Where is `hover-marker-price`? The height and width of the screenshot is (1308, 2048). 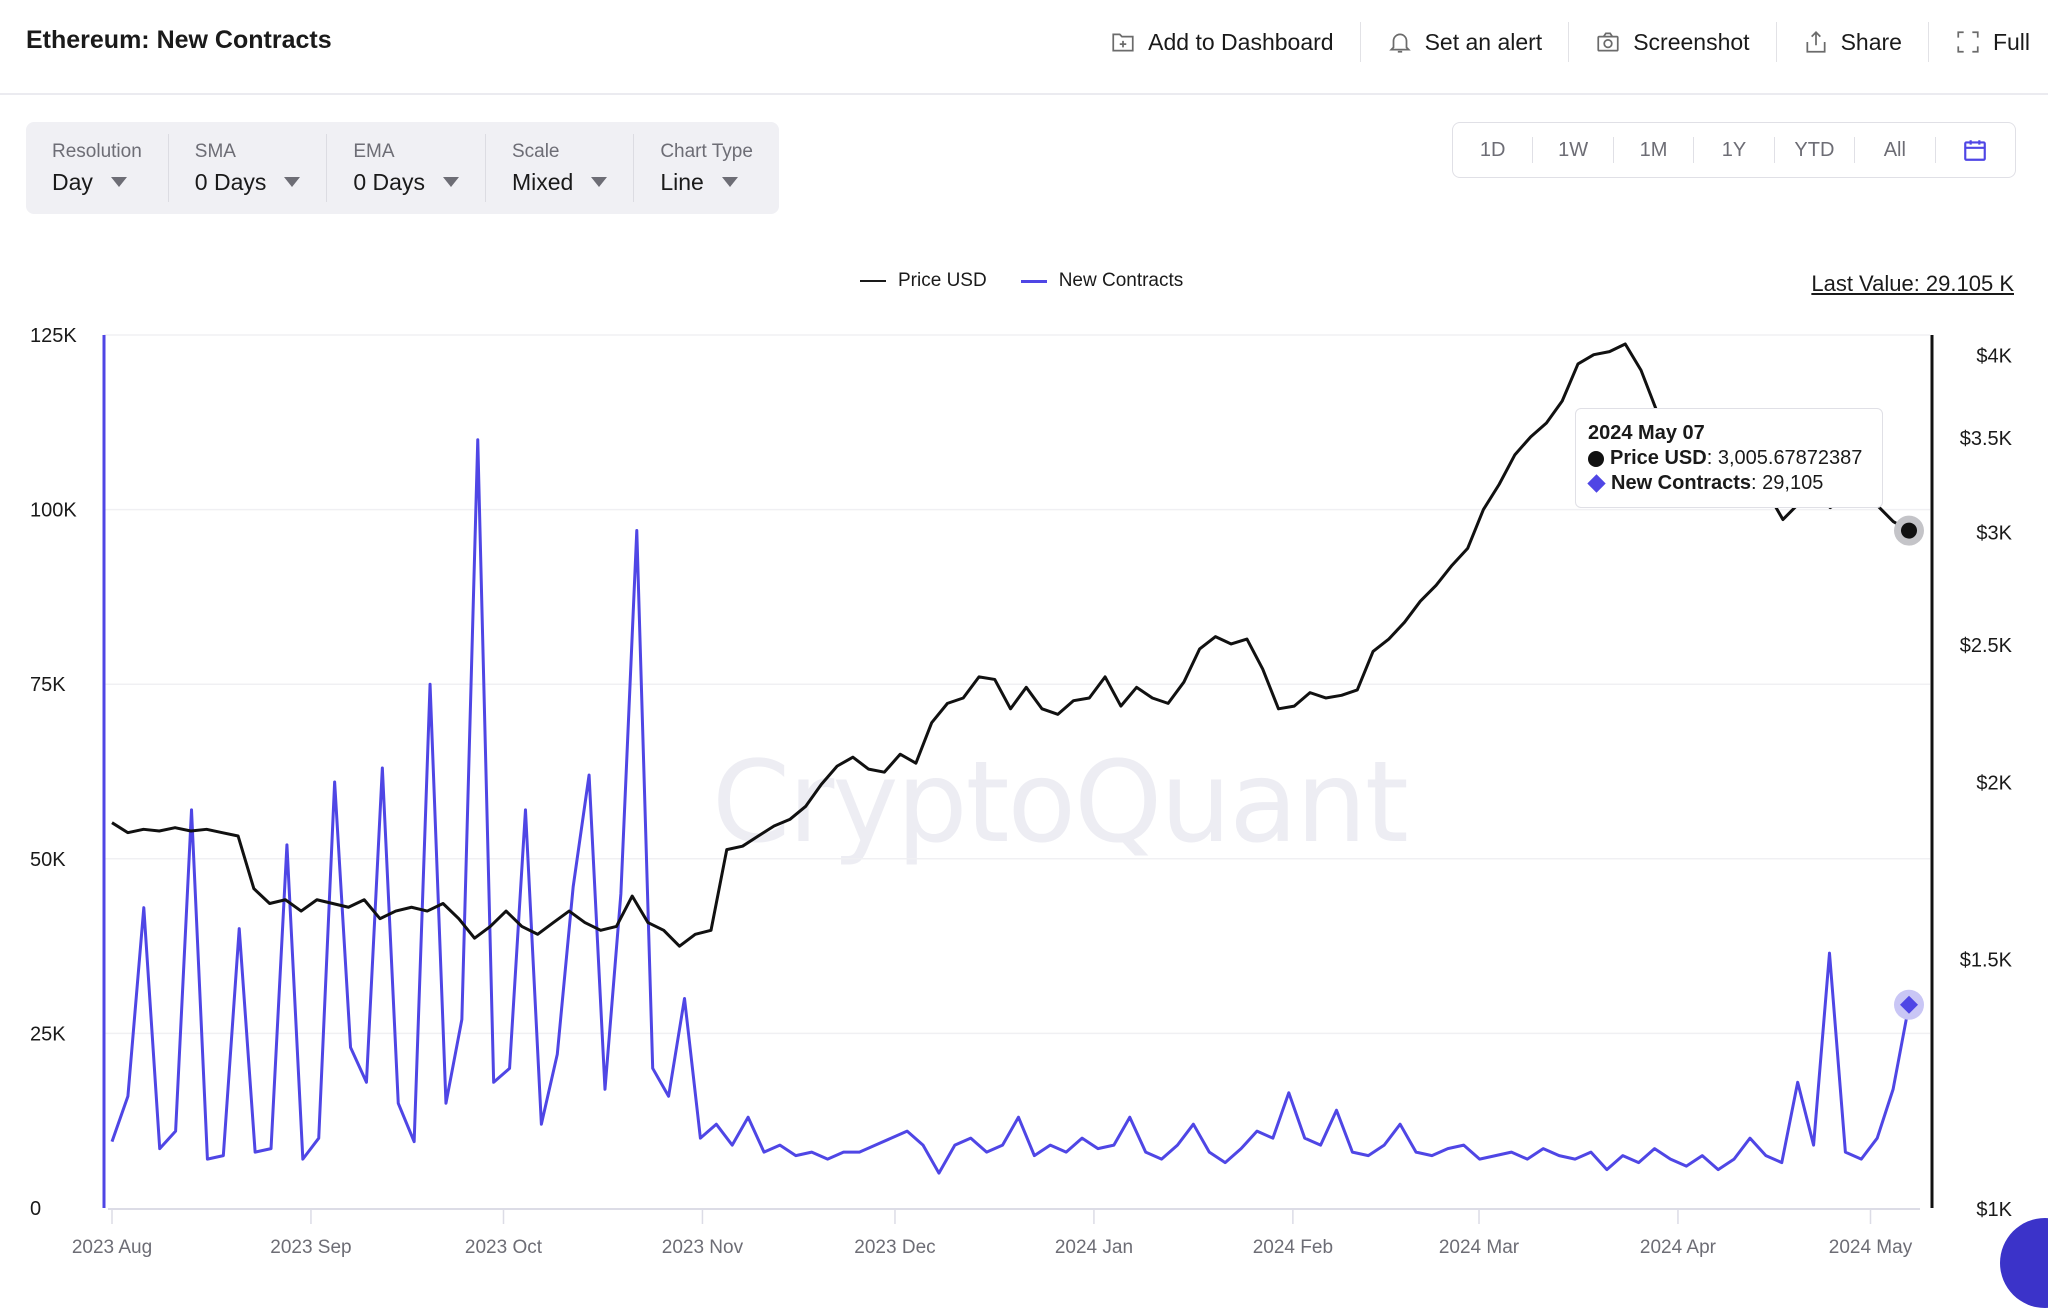 hover-marker-price is located at coordinates (1909, 531).